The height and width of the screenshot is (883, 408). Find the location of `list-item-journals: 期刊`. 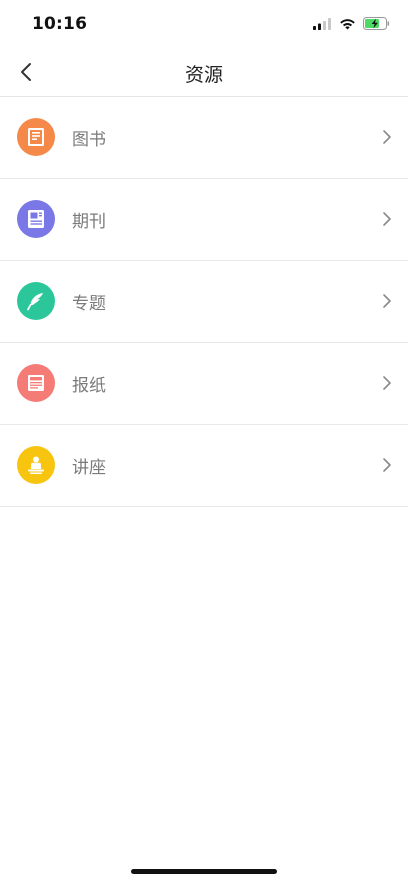

list-item-journals: 期刊 is located at coordinates (204, 220).